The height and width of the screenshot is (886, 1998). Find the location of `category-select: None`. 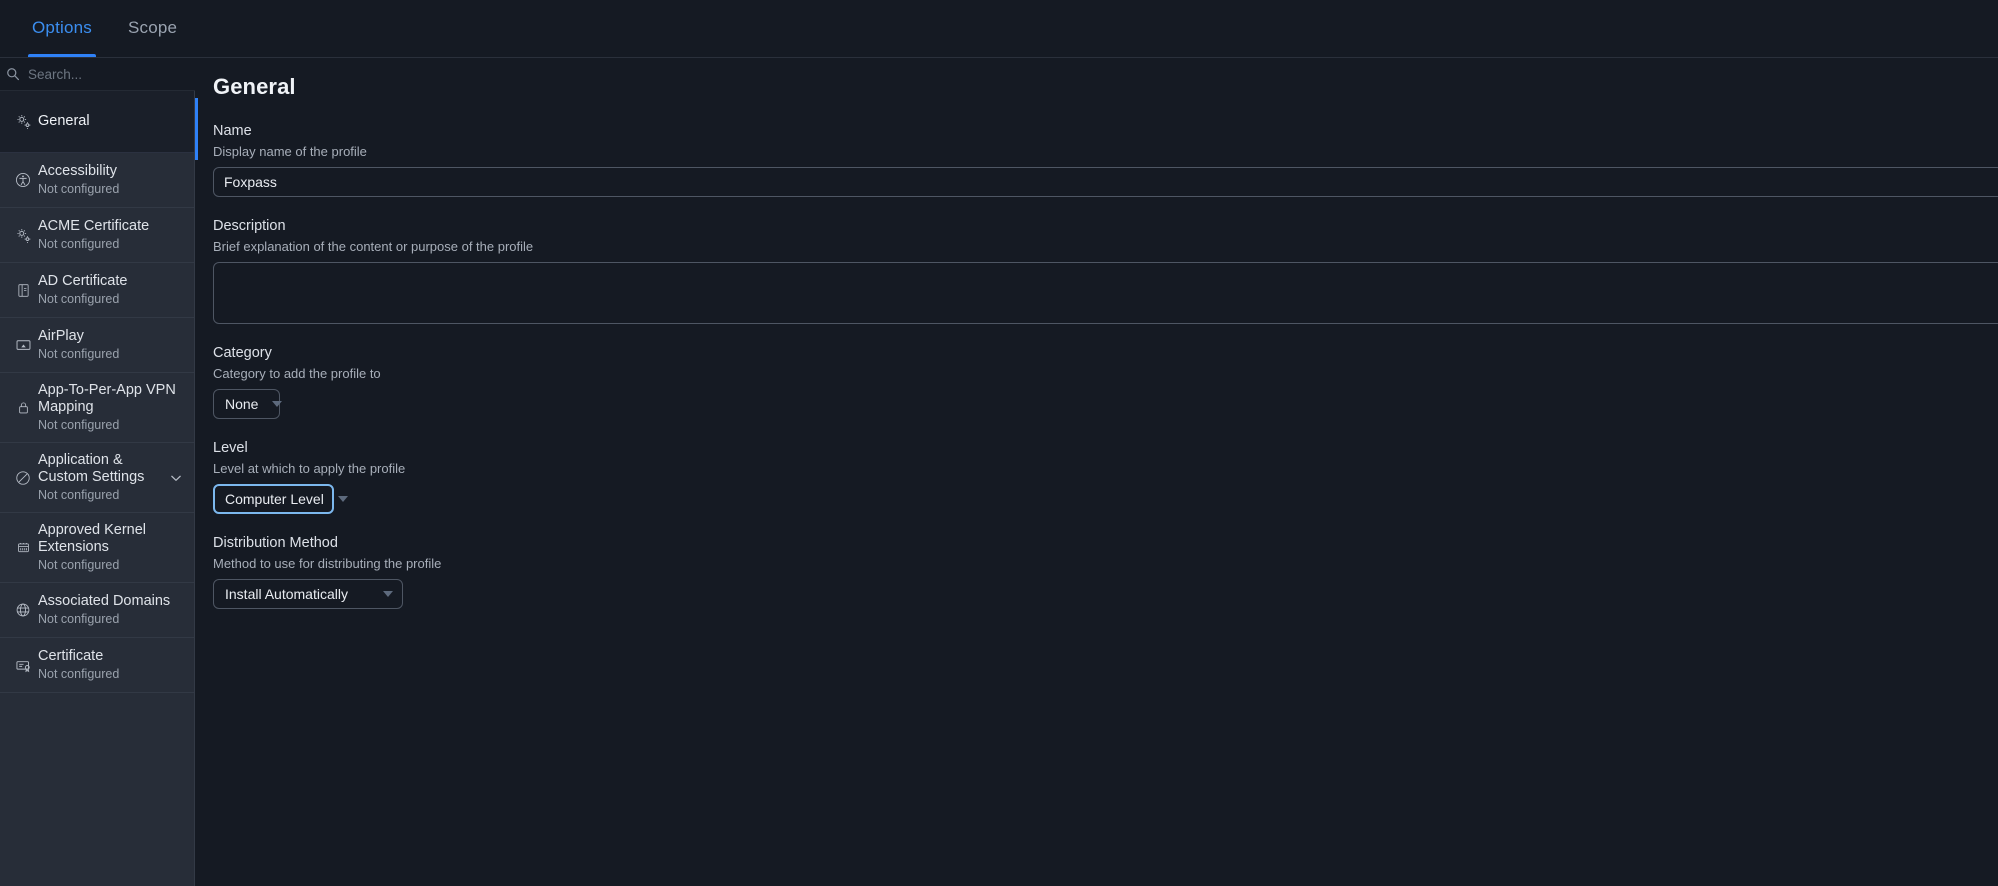

category-select: None is located at coordinates (248, 404).